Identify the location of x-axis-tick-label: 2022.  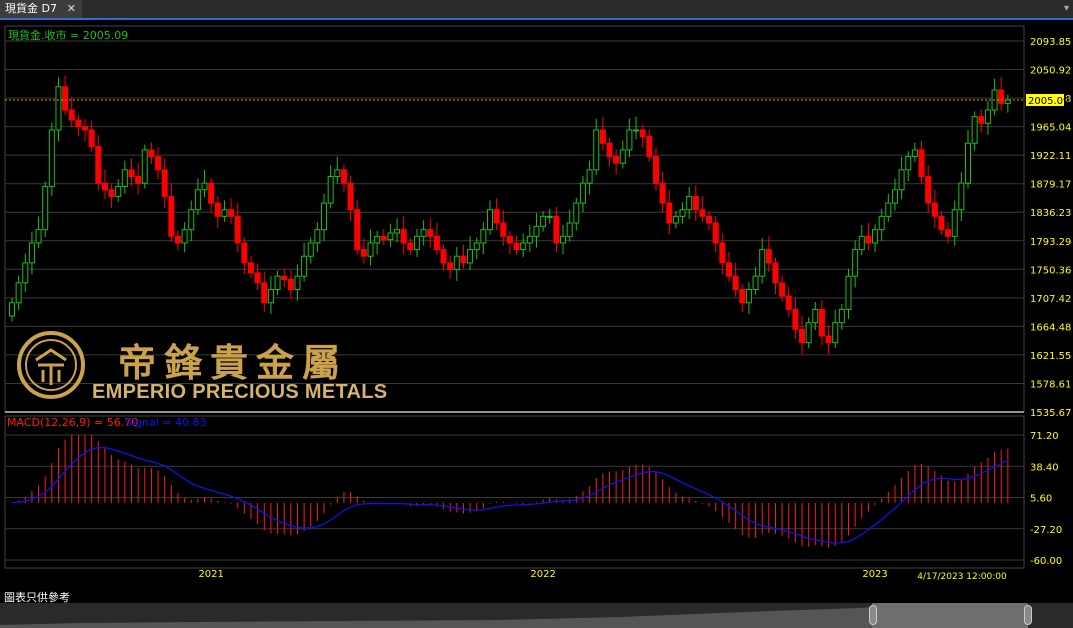
(542, 574).